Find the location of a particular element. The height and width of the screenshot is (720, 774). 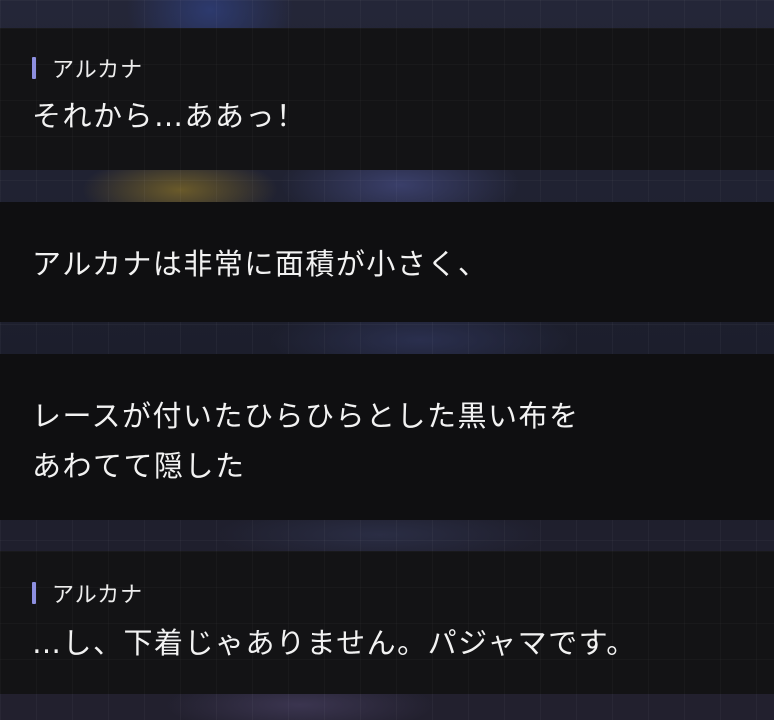

narration-text: レースが付いたひらひらとした黒い布を is located at coordinates (306, 416).